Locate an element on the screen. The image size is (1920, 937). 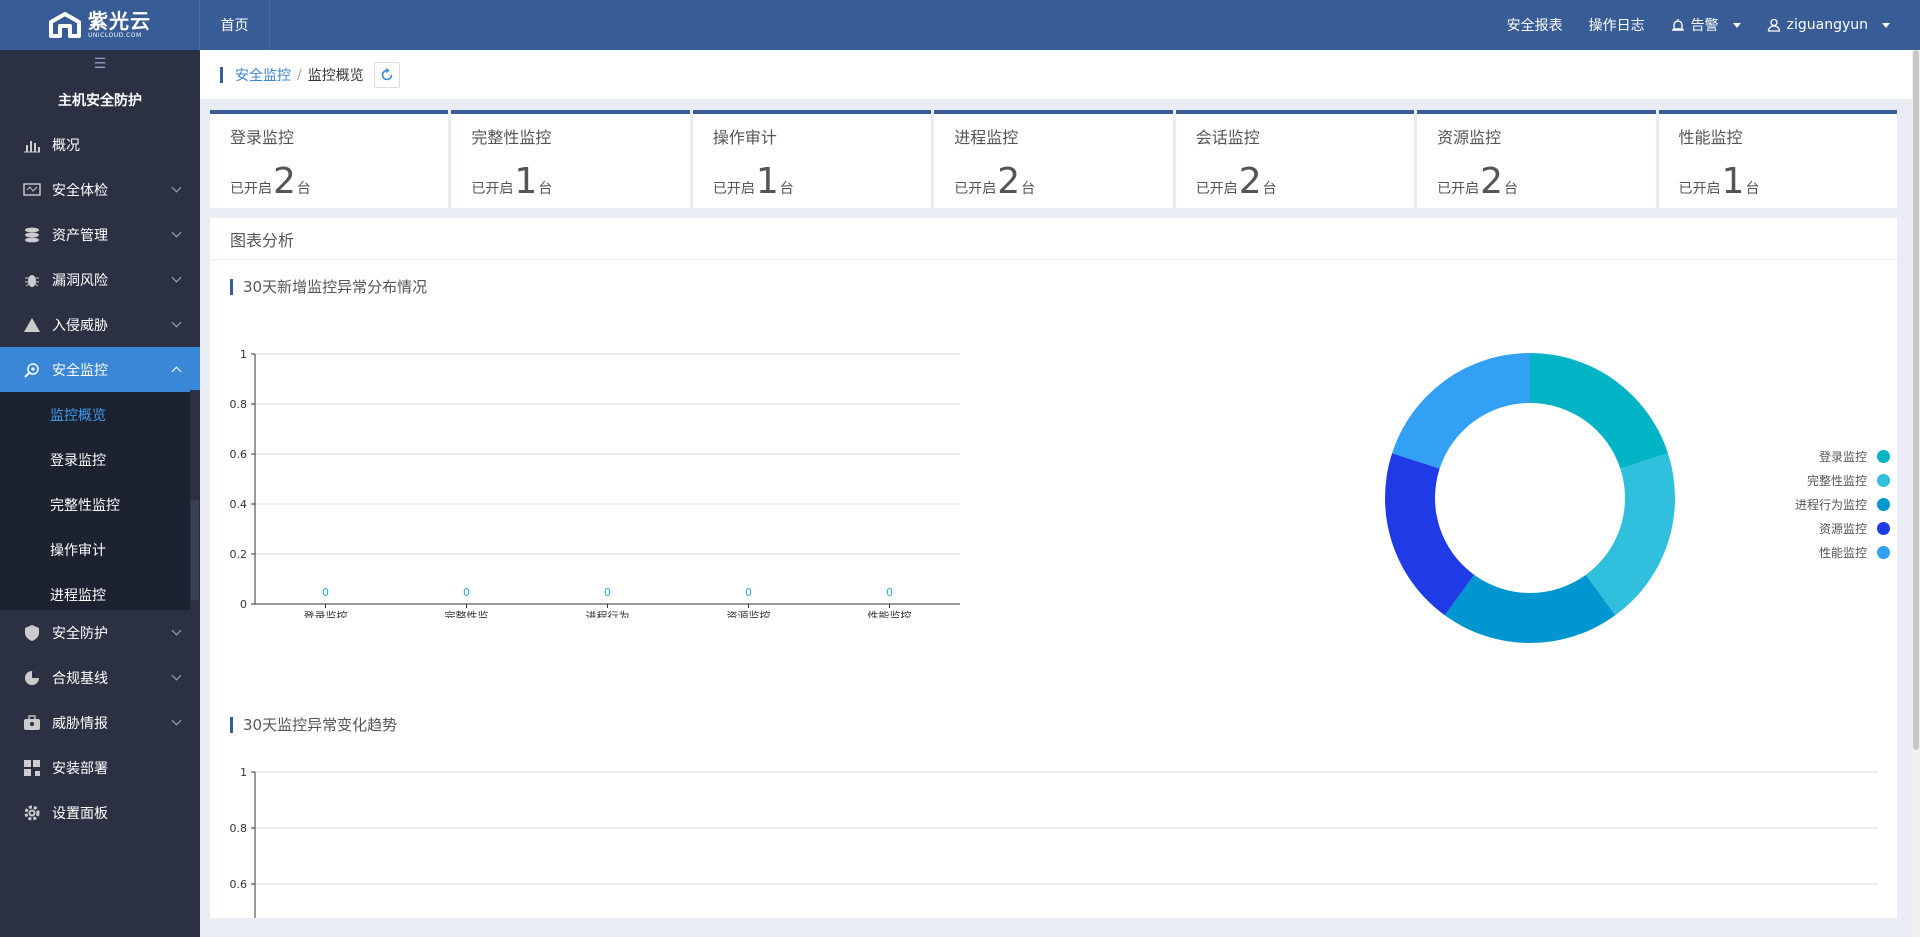
user-menu: ziguangyun is located at coordinates (1828, 25).